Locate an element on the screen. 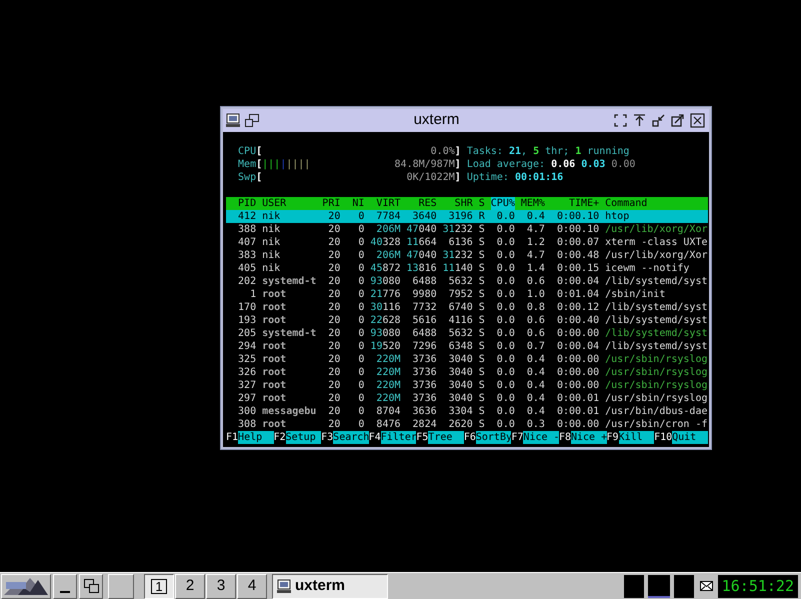 This screenshot has height=599, width=801. fullscreen-icon is located at coordinates (620, 120).